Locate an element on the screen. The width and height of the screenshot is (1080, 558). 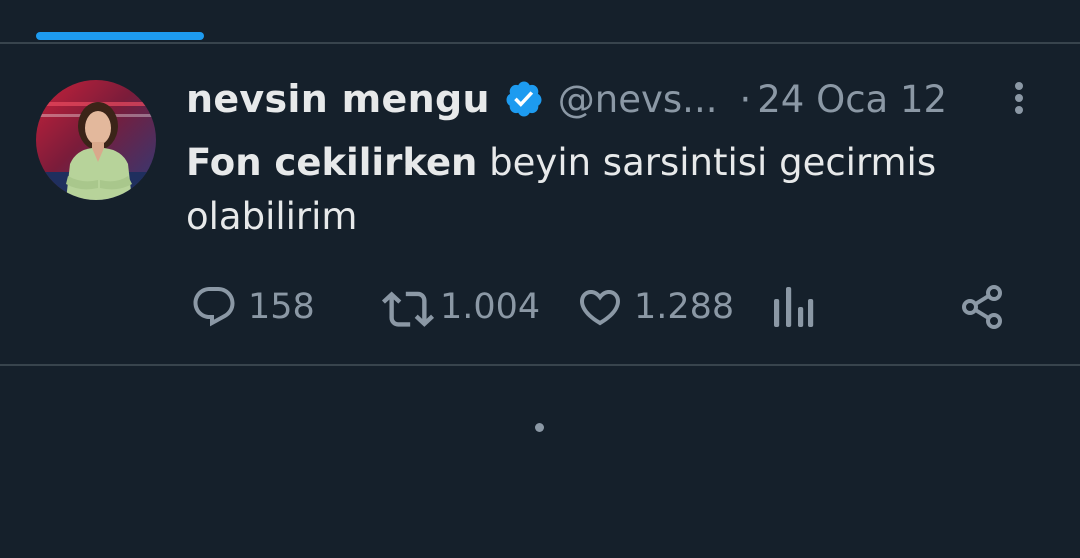
share-icon is located at coordinates (982, 307).